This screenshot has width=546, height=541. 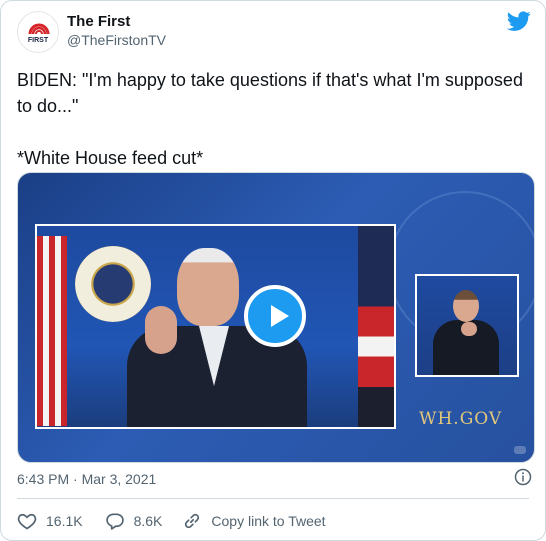 What do you see at coordinates (461, 419) in the screenshot?
I see `wh-gov-watermark: WH.GOV` at bounding box center [461, 419].